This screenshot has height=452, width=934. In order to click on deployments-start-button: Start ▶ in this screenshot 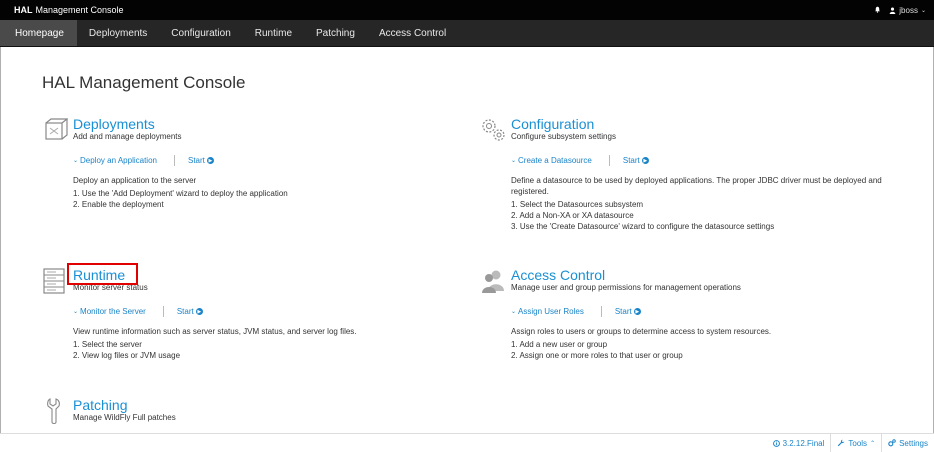, I will do `click(201, 160)`.